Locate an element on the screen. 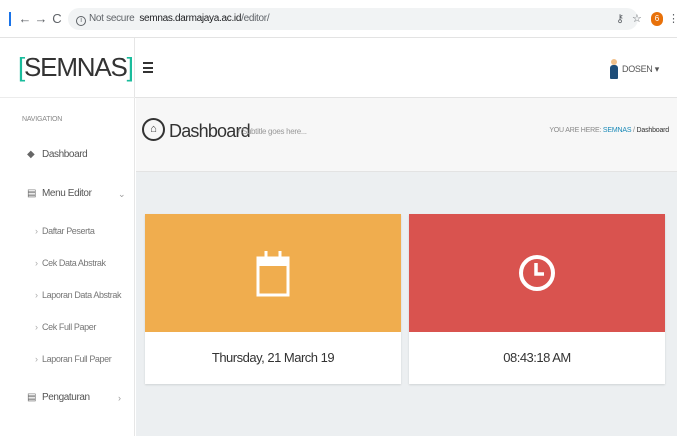 The height and width of the screenshot is (436, 677). more-icon: ⋮ is located at coordinates (672, 19).